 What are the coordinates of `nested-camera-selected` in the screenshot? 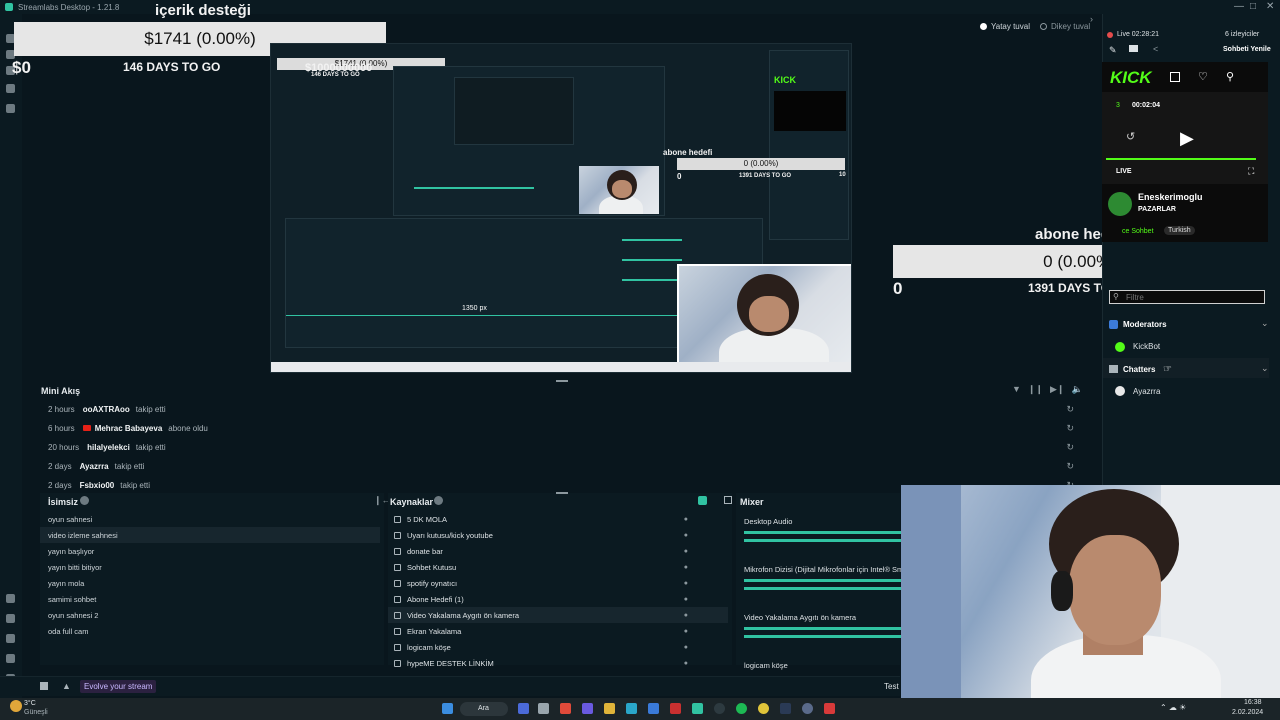 It's located at (764, 316).